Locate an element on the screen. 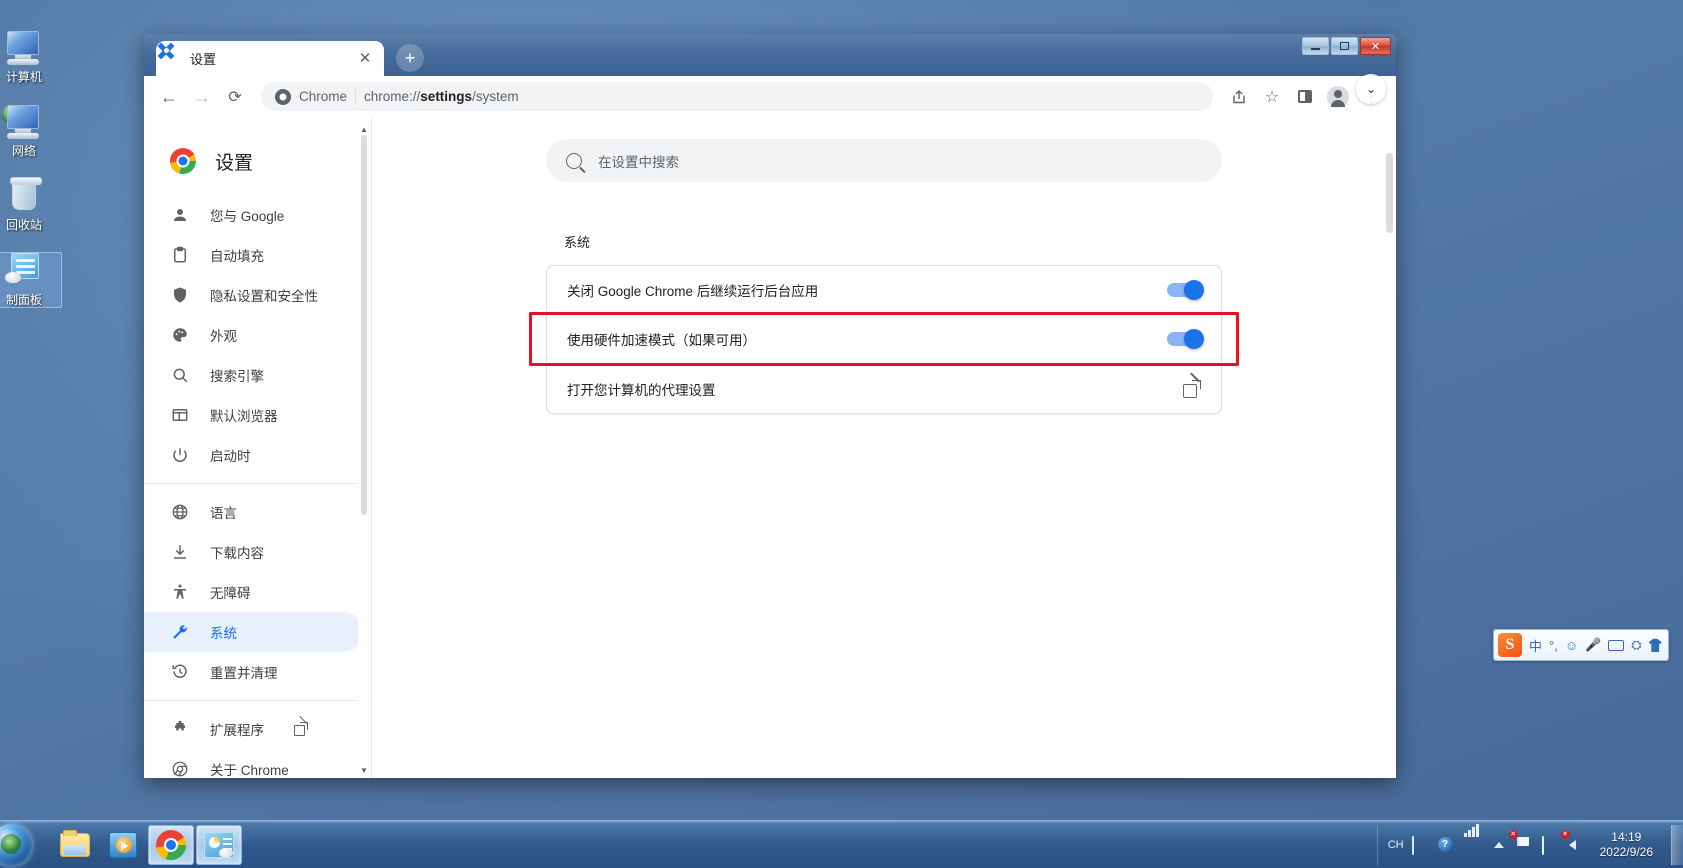  tab-strip: 设置 ✕ + is located at coordinates (776, 55).